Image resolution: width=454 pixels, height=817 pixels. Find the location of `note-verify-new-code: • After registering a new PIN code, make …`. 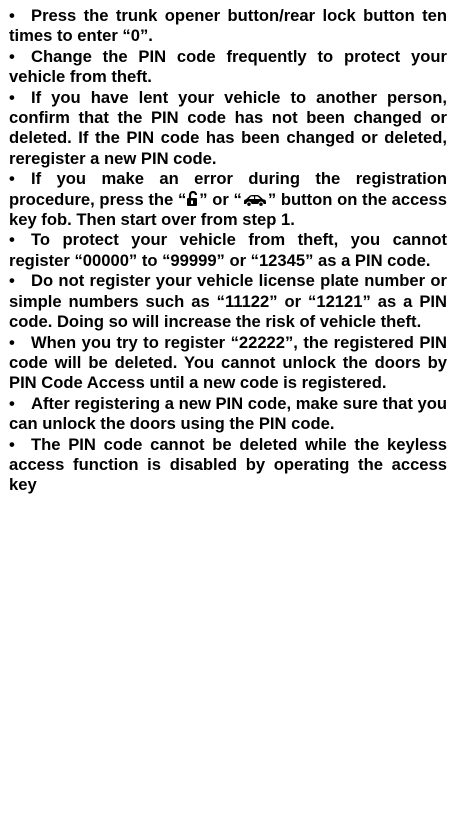

note-verify-new-code: • After registering a new PIN code, make … is located at coordinates (228, 414).